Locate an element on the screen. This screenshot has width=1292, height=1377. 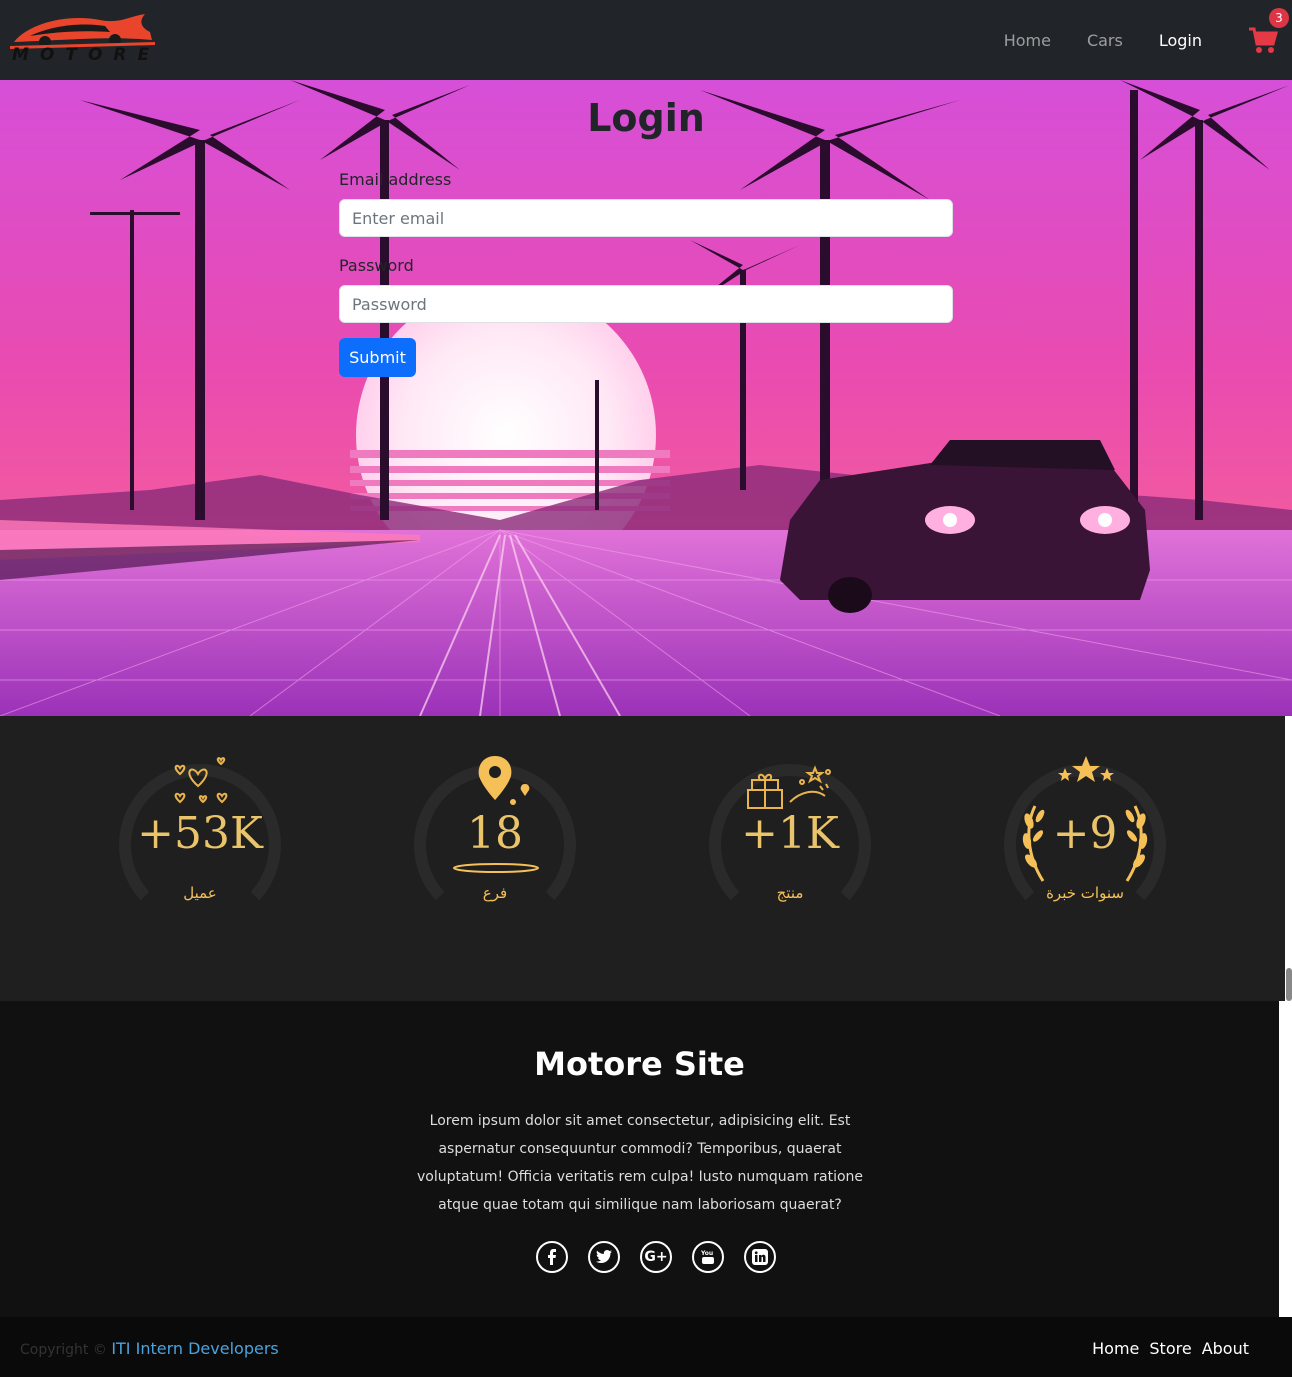
bottom-link-about: About is located at coordinates (1225, 1348).